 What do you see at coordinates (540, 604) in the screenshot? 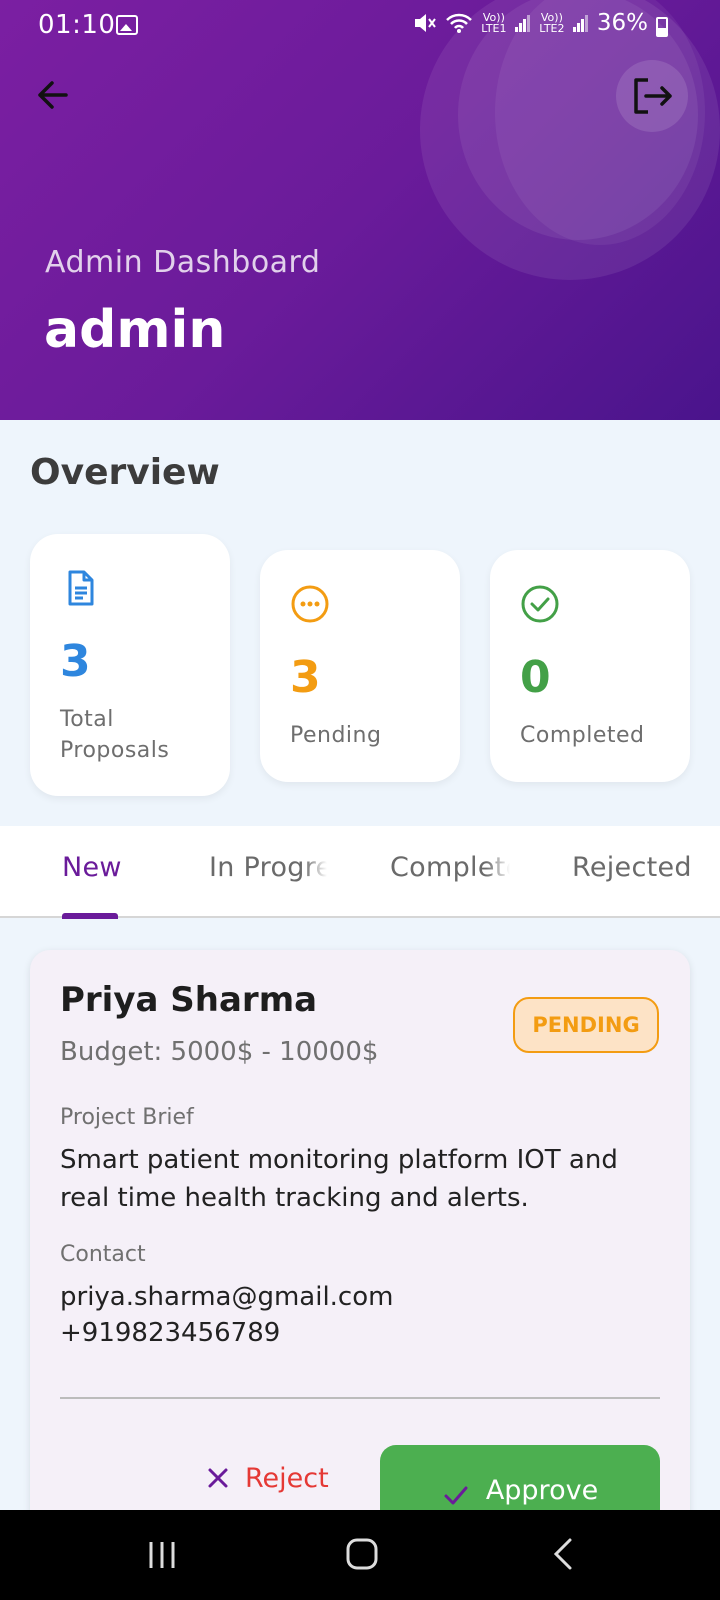
I see `check-circle-icon` at bounding box center [540, 604].